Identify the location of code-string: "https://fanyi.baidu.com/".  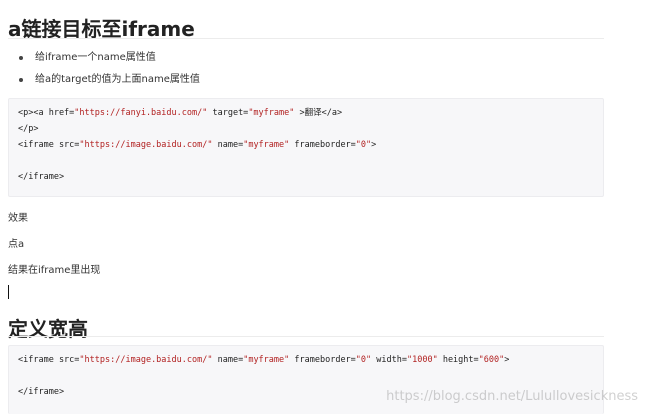
(141, 113).